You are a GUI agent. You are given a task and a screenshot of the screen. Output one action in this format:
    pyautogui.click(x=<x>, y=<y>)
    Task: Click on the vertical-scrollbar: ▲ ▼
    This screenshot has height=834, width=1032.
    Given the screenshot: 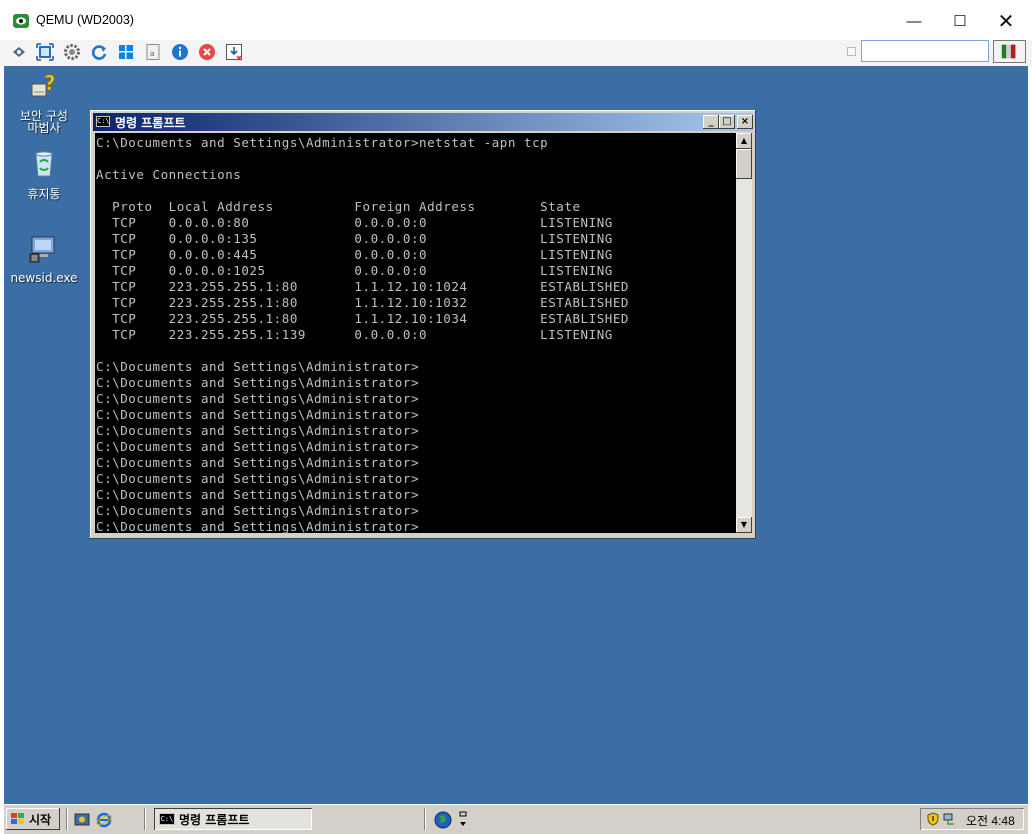 What is the action you would take?
    pyautogui.click(x=744, y=333)
    